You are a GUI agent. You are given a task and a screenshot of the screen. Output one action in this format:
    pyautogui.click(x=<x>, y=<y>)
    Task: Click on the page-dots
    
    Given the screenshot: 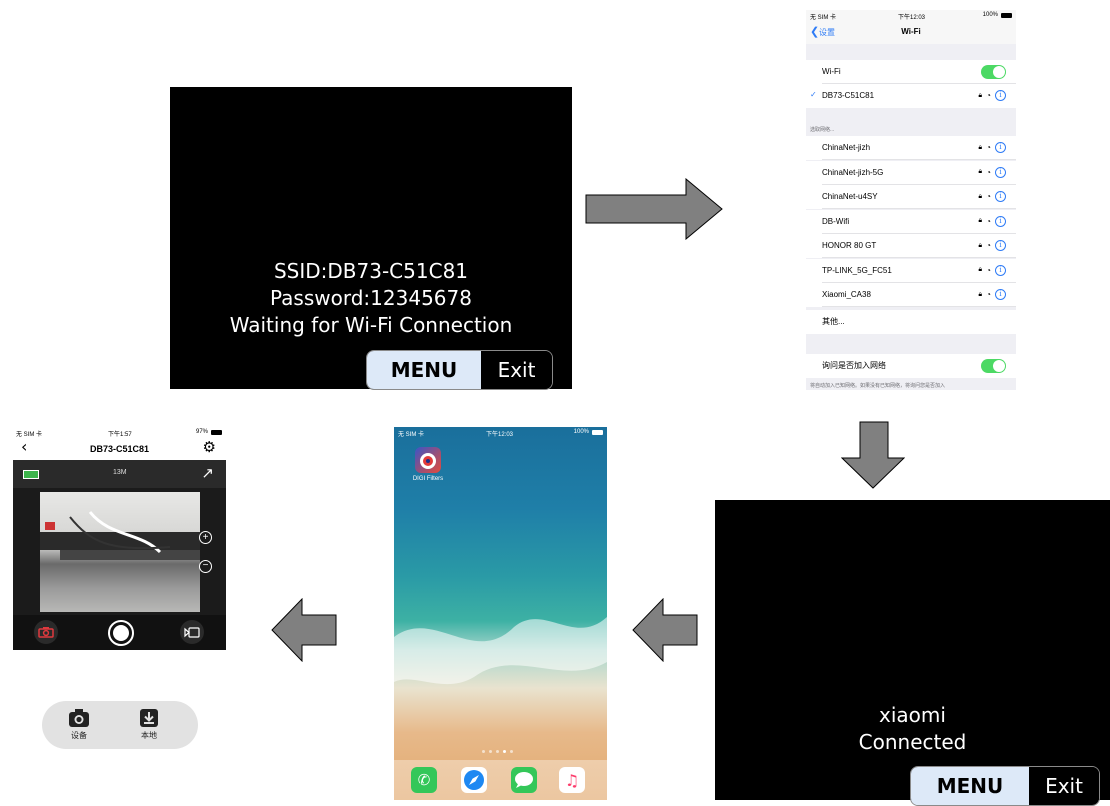 What is the action you would take?
    pyautogui.click(x=497, y=751)
    